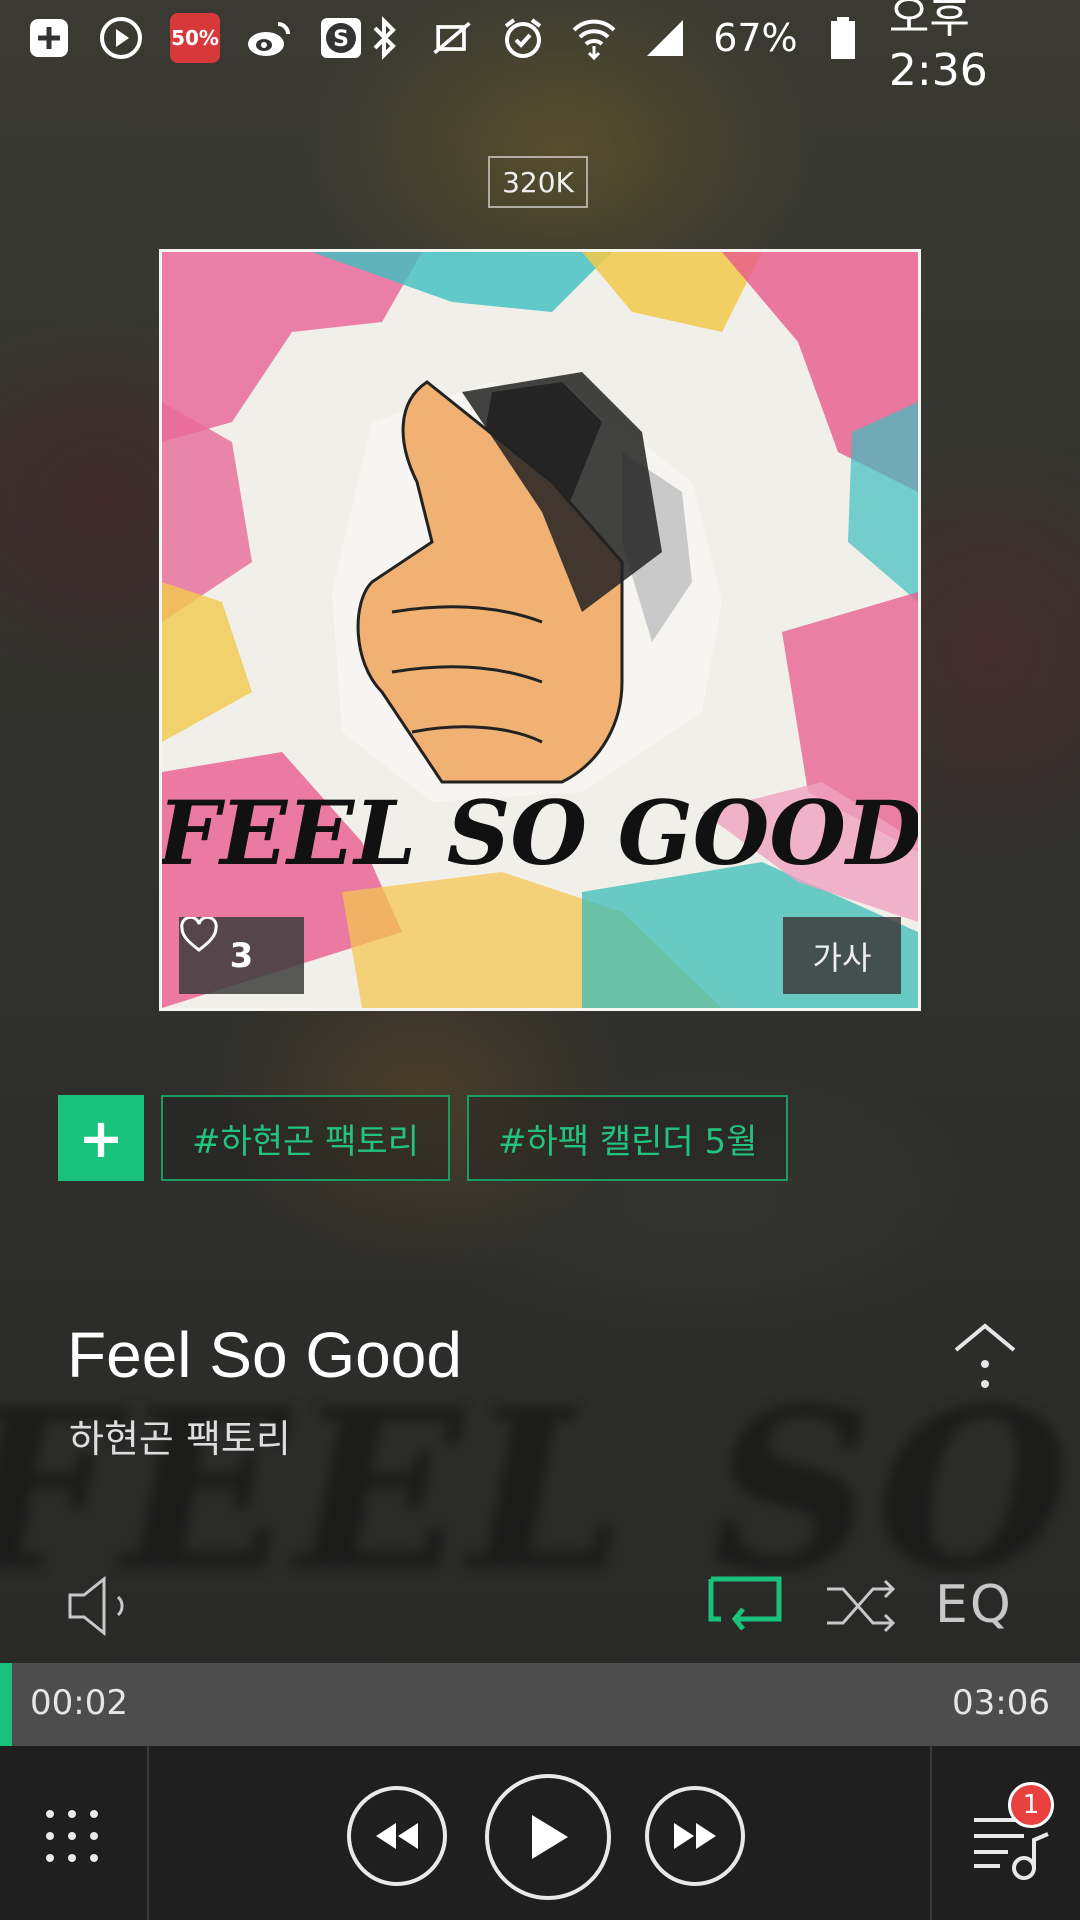 The height and width of the screenshot is (1920, 1080). Describe the element at coordinates (79, 1703) in the screenshot. I see `current-time: 00:02` at that location.